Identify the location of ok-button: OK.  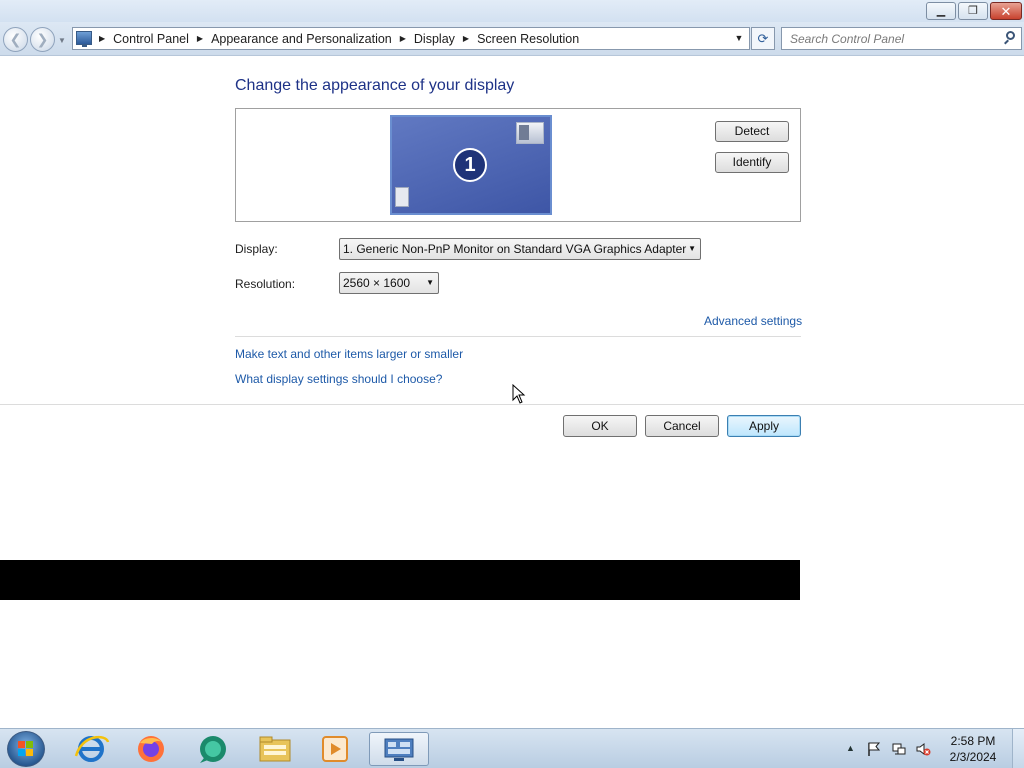
(600, 426).